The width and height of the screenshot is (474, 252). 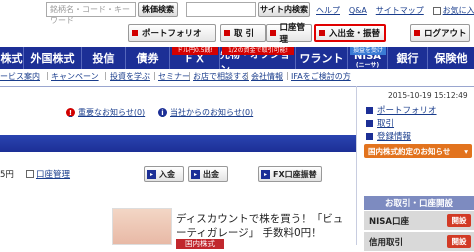 I want to click on subnav-learn: 投資を学ぶ, so click(x=130, y=76).